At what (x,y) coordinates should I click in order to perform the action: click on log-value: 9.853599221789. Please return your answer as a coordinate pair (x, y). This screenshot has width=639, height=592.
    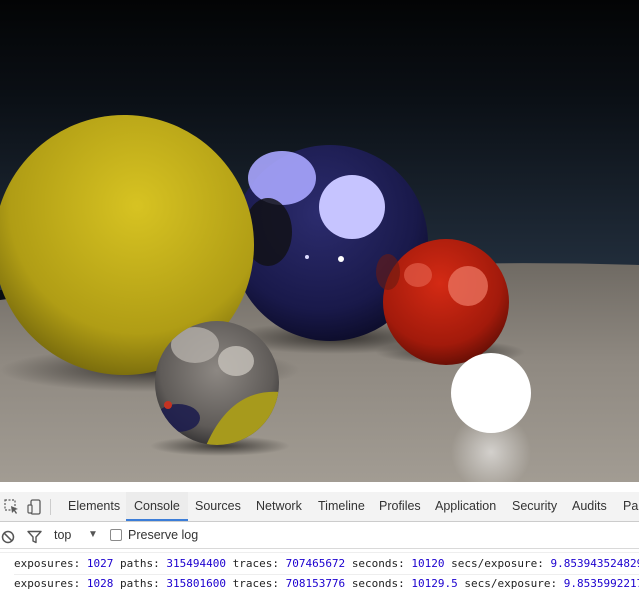
    Looking at the image, I should click on (601, 583).